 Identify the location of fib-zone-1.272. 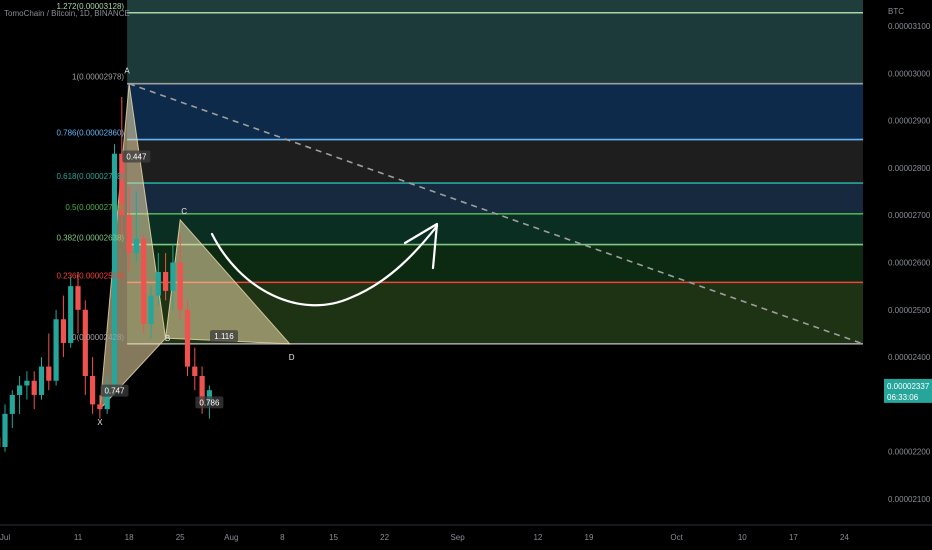
(495, 48).